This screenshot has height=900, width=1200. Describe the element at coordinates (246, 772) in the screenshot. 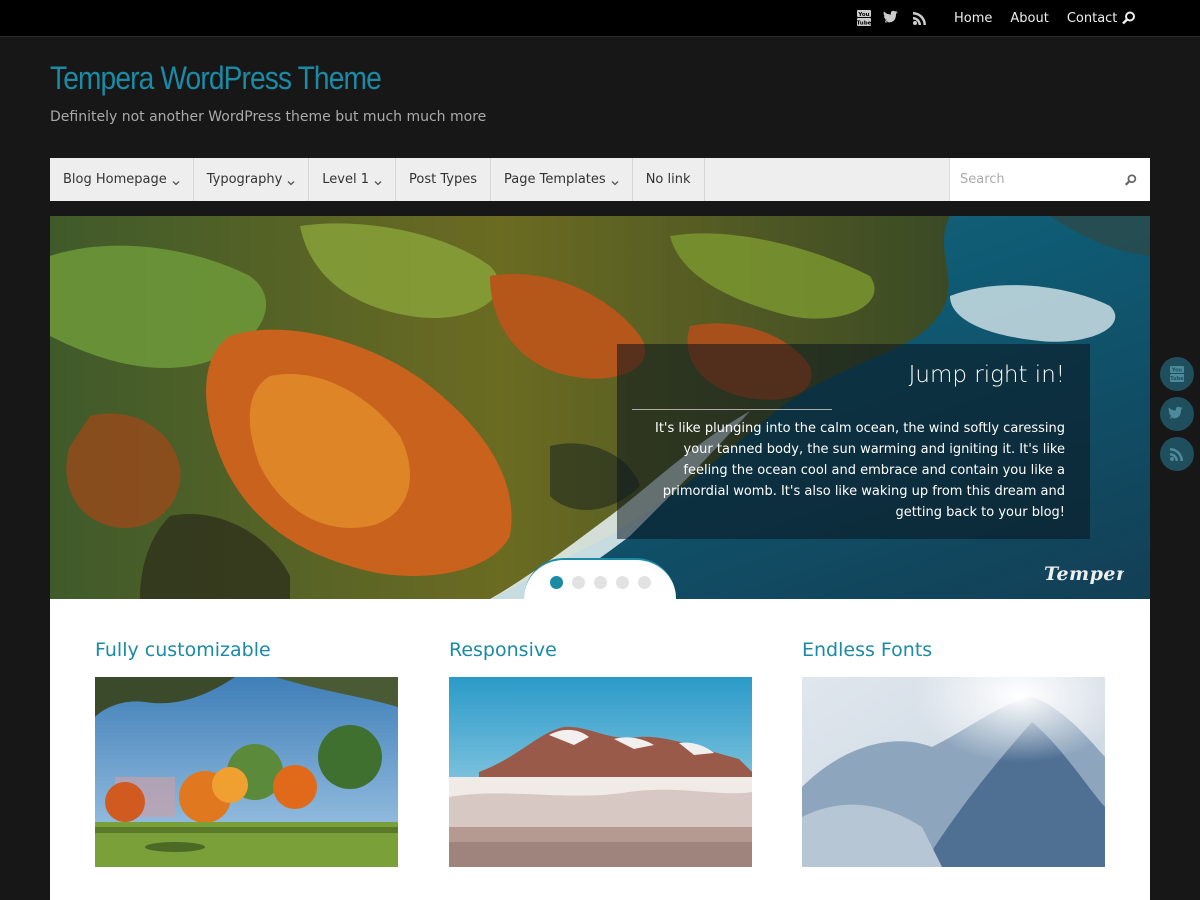

I see `feature-image-park` at that location.